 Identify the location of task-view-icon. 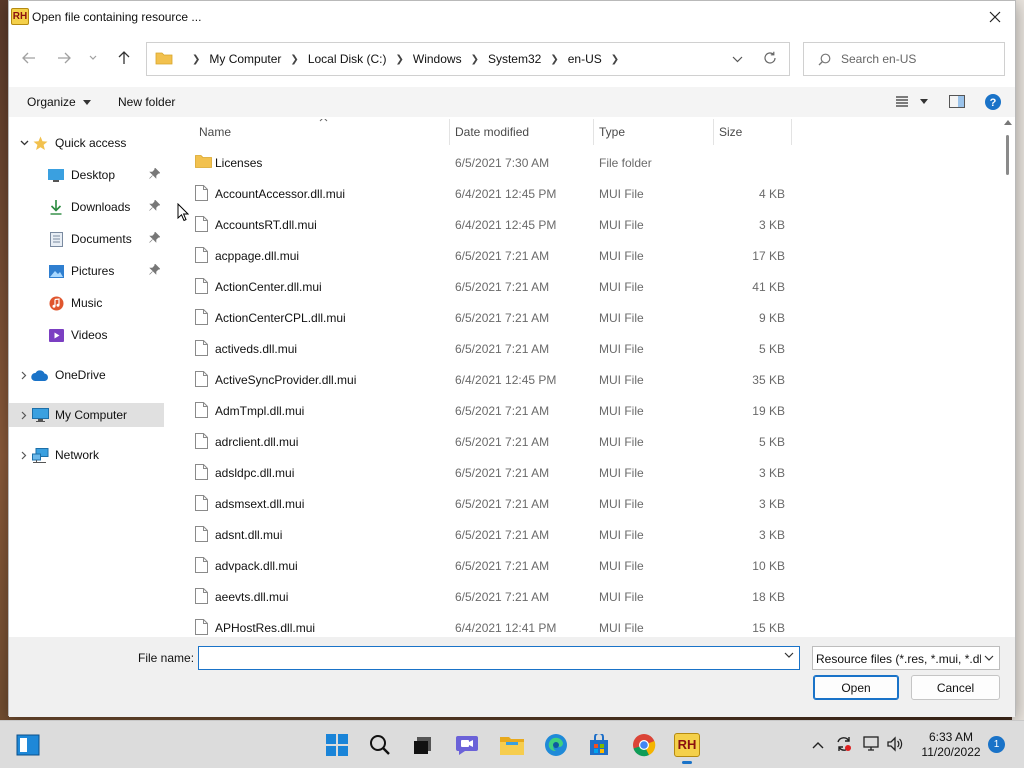
(28, 745).